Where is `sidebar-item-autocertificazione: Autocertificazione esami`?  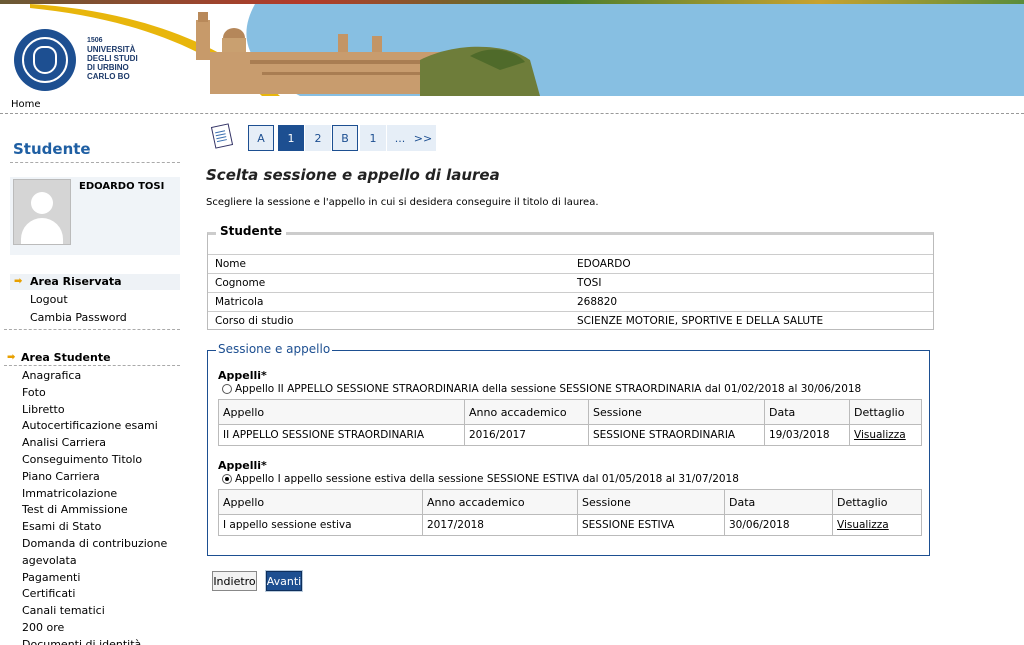 sidebar-item-autocertificazione: Autocertificazione esami is located at coordinates (101, 426).